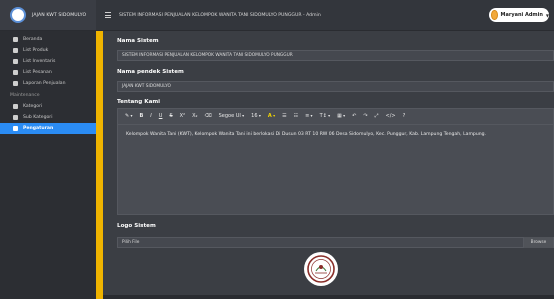 Image resolution: width=554 pixels, height=299 pixels. Describe the element at coordinates (538, 242) in the screenshot. I see `browse-button: Browse` at that location.